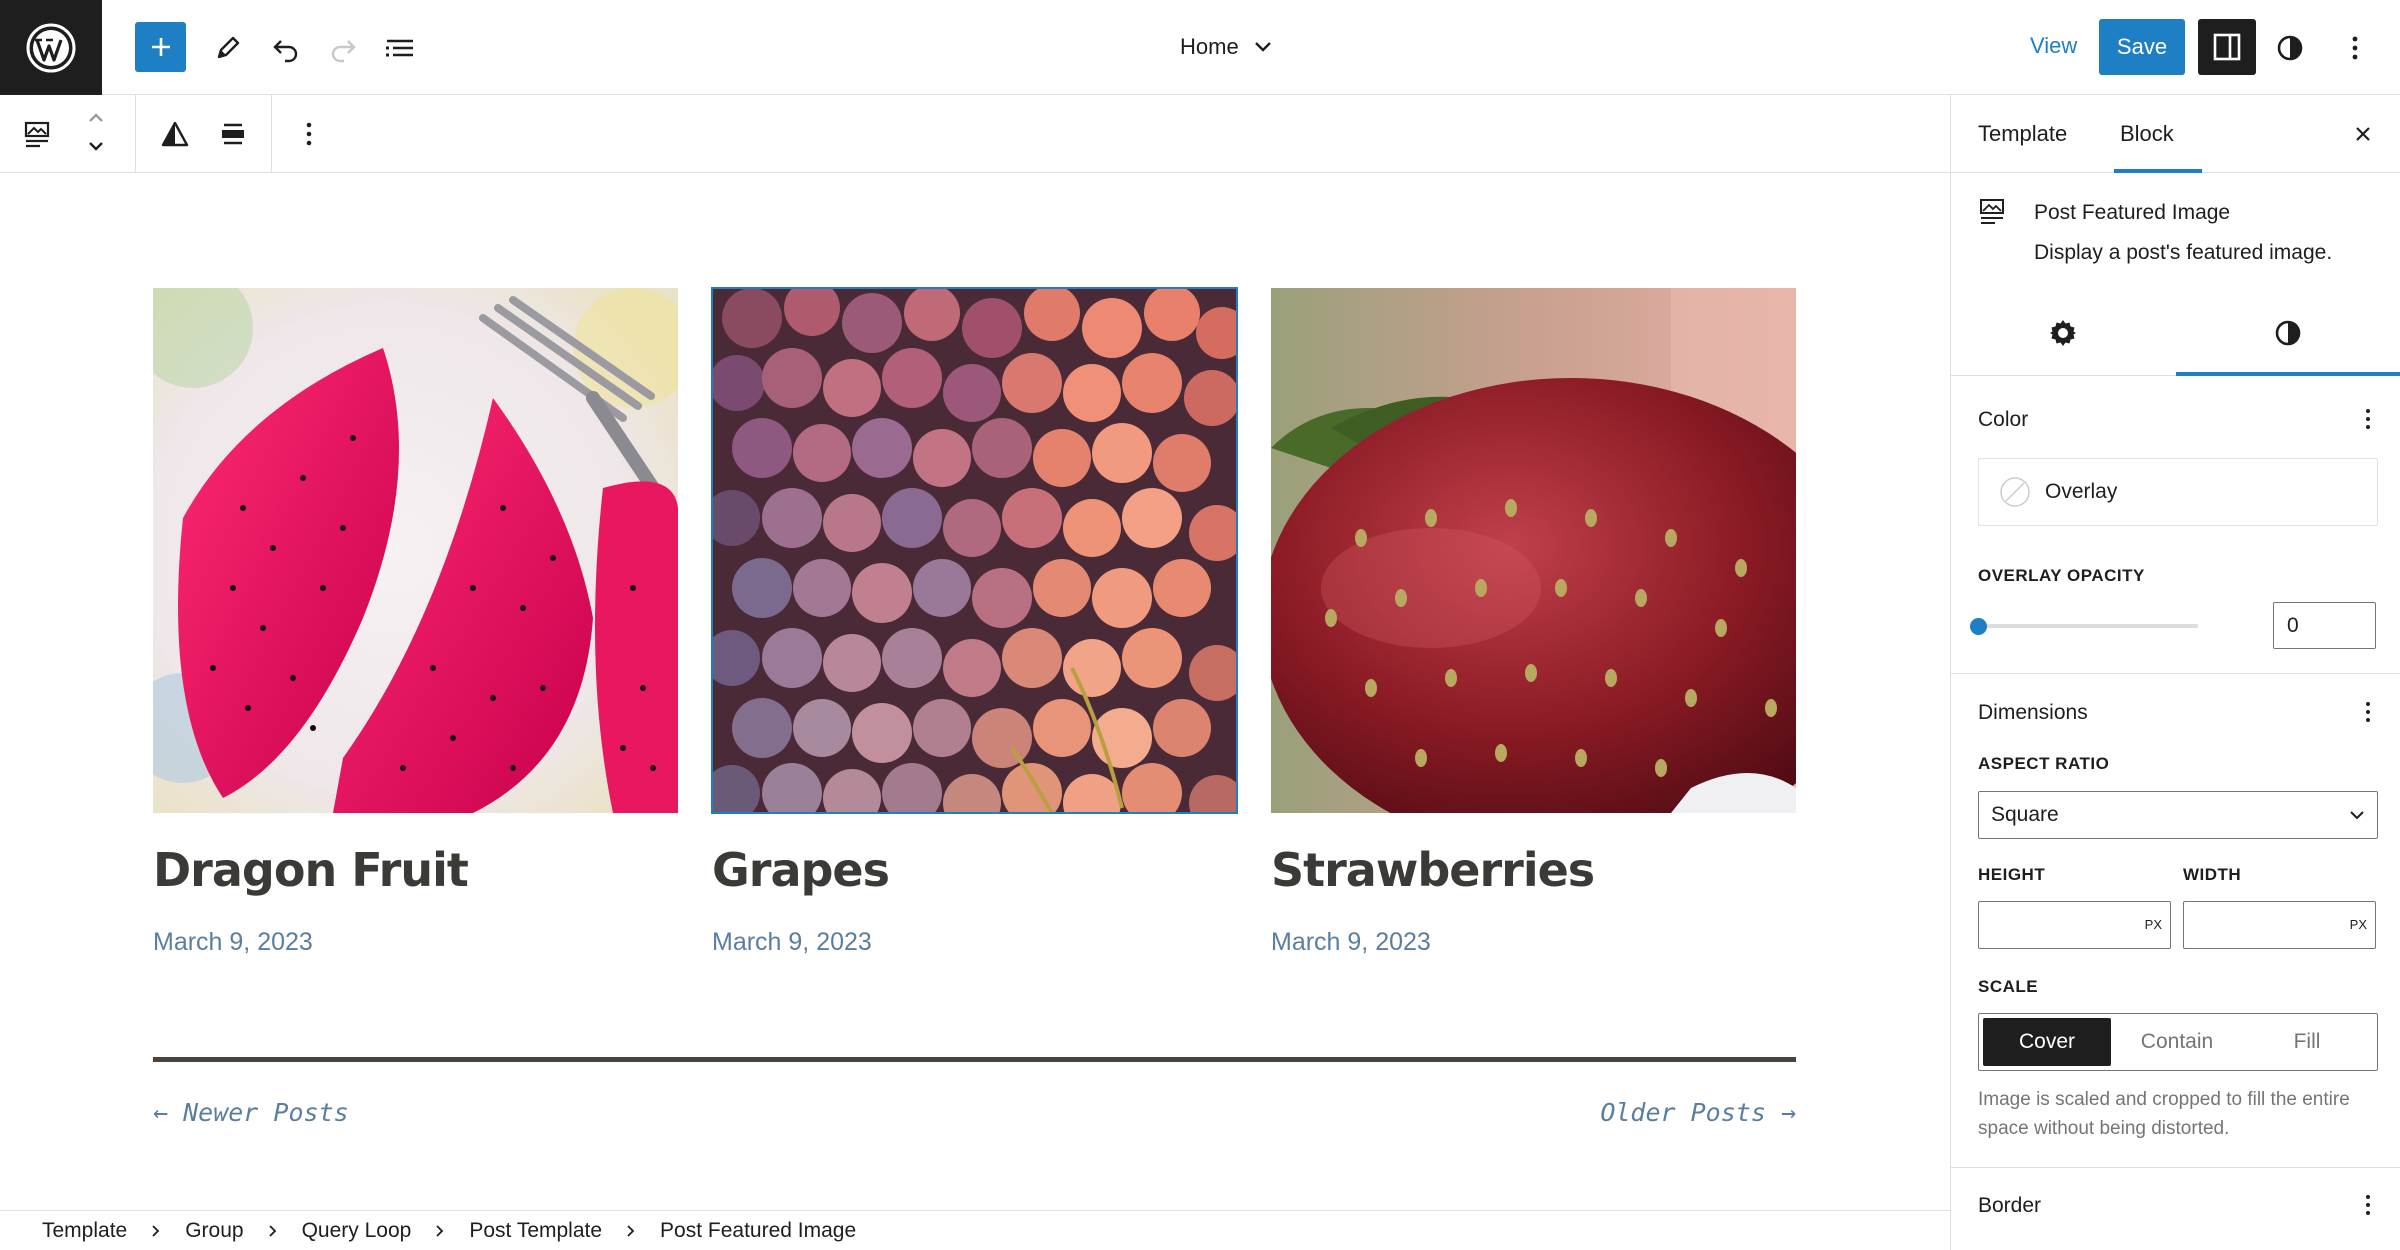  I want to click on sidebar-tabs: Template Block, so click(2175, 134).